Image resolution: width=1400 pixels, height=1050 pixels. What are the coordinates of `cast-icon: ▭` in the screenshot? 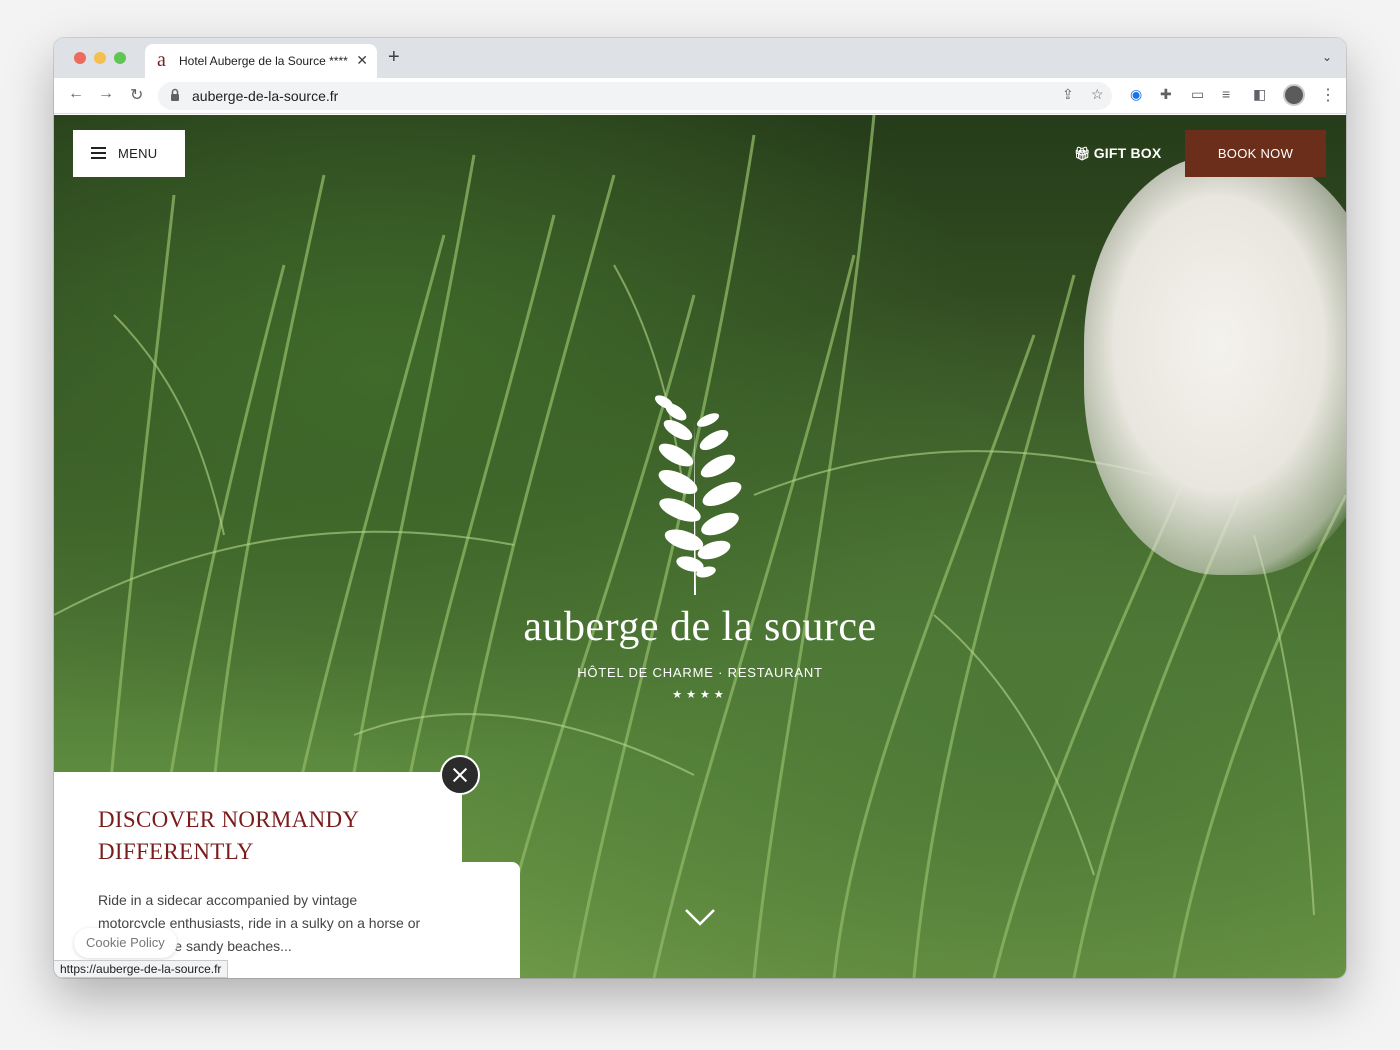 It's located at (1197, 94).